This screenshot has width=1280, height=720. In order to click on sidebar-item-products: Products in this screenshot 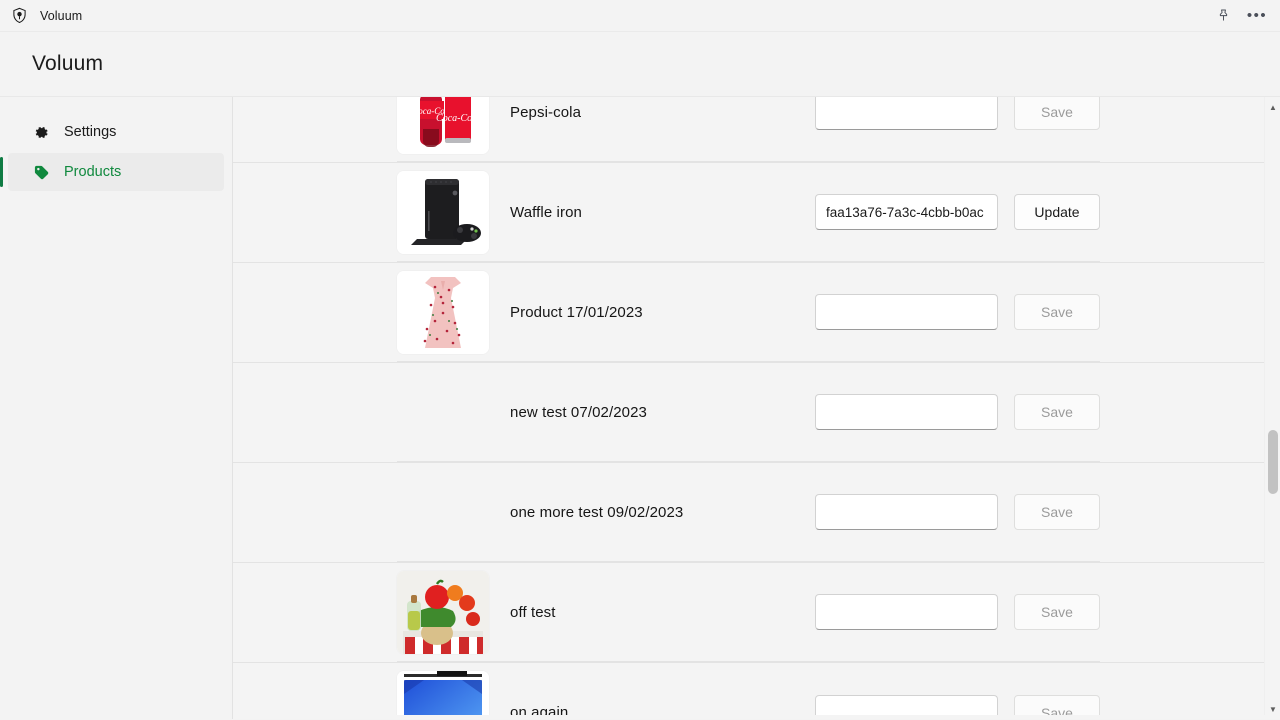, I will do `click(112, 172)`.